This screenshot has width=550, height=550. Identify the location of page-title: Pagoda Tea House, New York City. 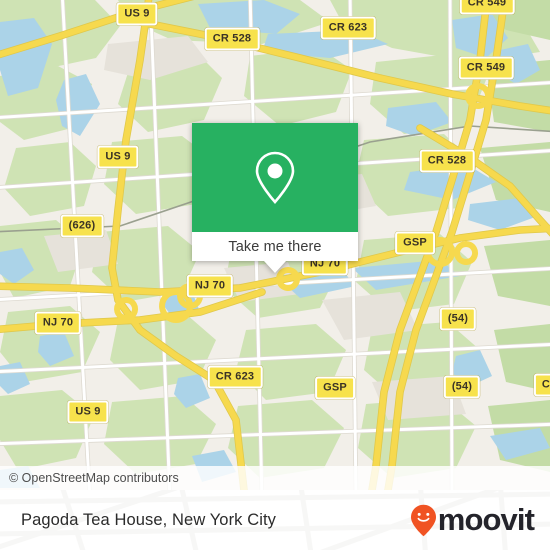
(149, 519).